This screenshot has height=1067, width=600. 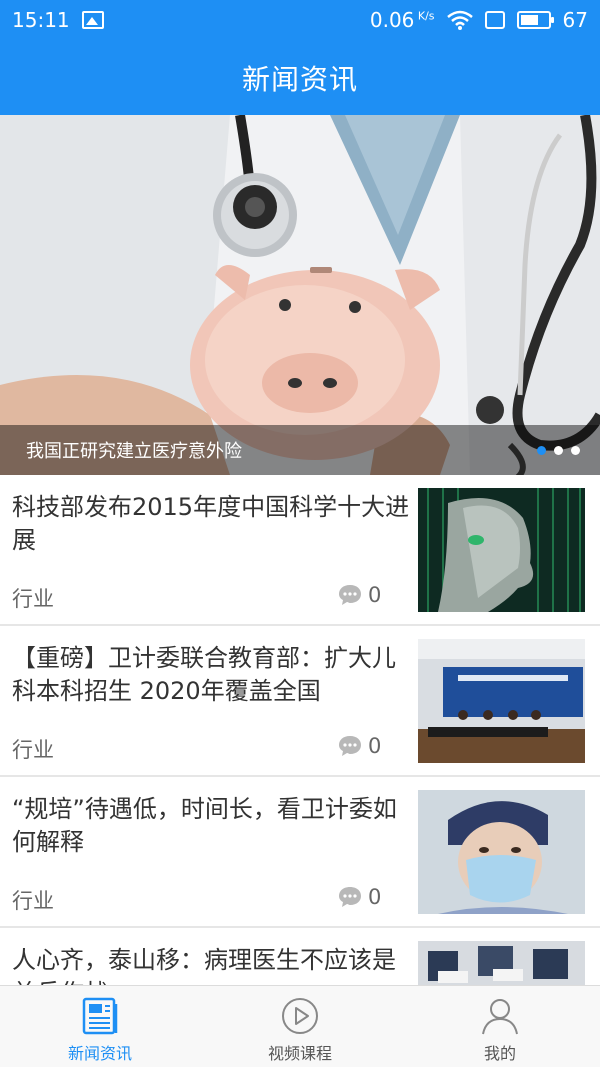 I want to click on status-bar: 15:11 0.06 K/s 67, so click(x=300, y=20).